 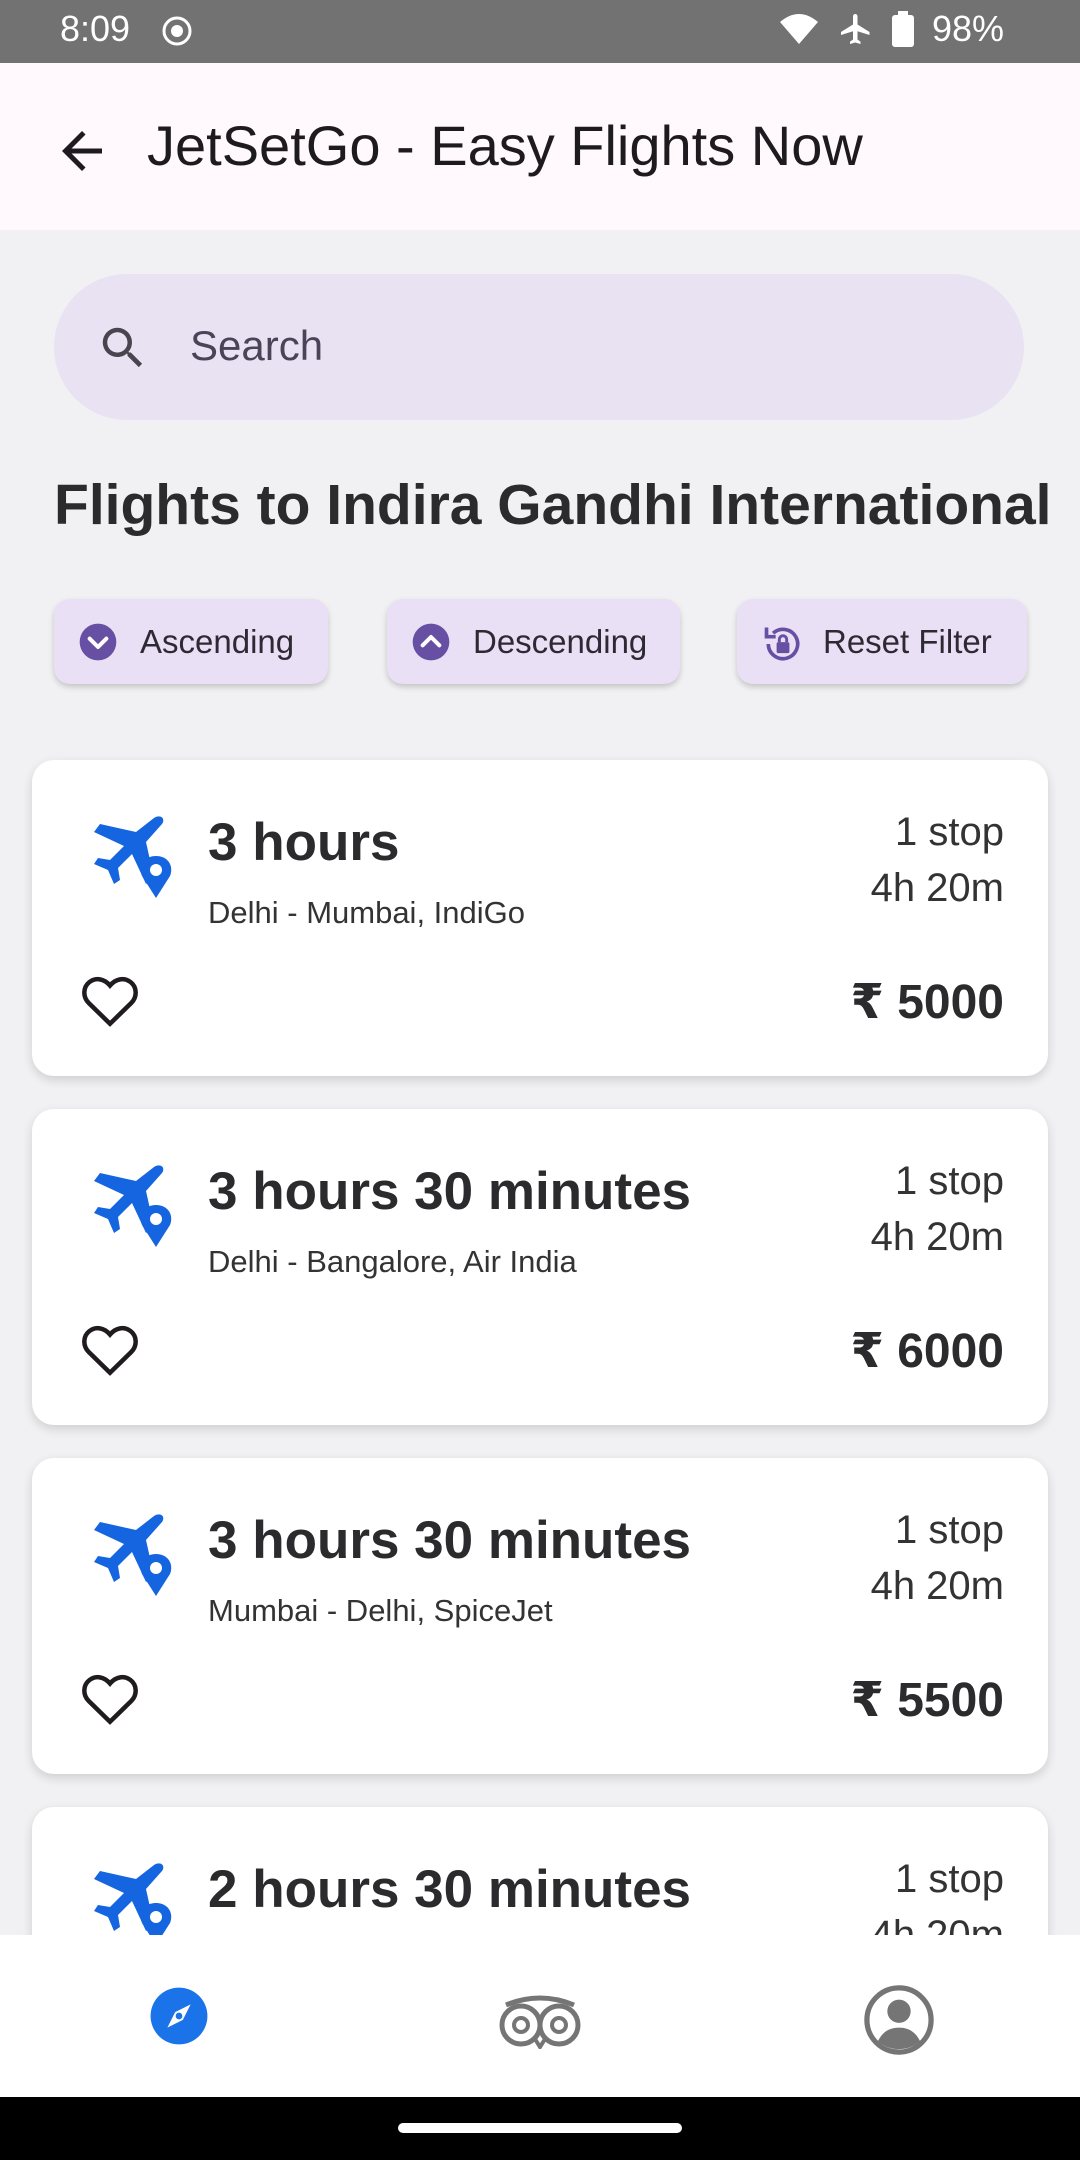 I want to click on system-gesture-bar, so click(x=540, y=2128).